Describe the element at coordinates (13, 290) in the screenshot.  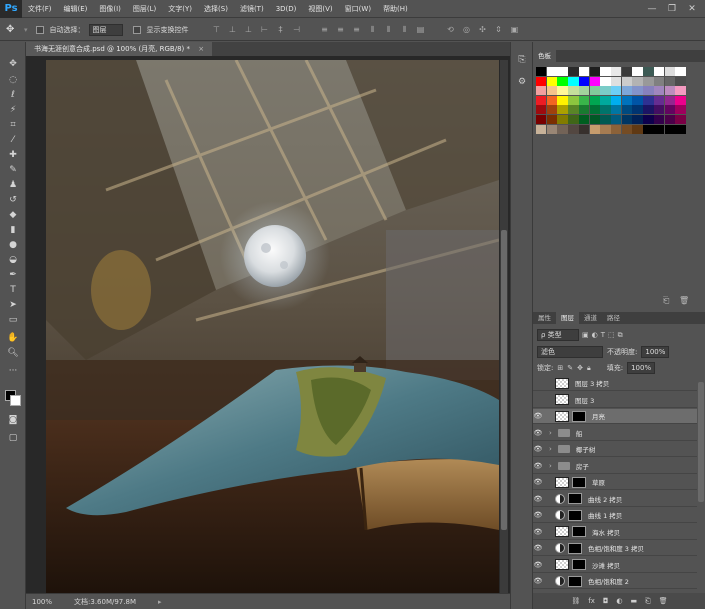
I see `type-tool-icon: T` at that location.